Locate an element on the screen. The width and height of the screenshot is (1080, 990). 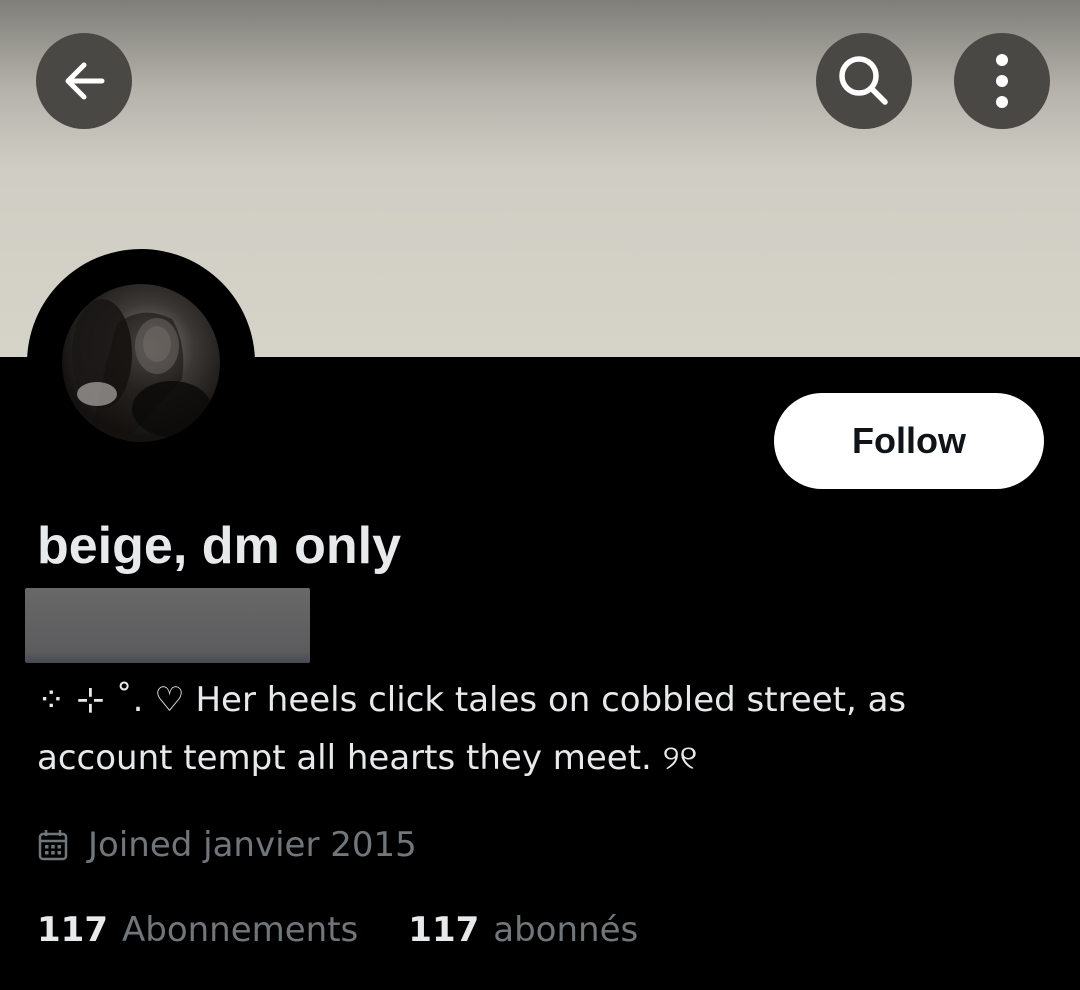
more-options-button is located at coordinates (1002, 81).